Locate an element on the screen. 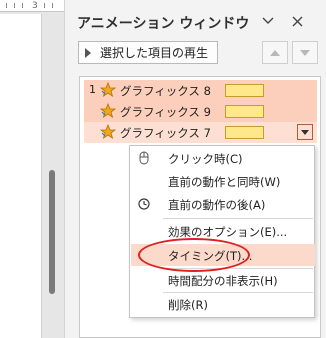 The height and width of the screenshot is (338, 326). horizontal-ruler: 3 is located at coordinates (32, 6).